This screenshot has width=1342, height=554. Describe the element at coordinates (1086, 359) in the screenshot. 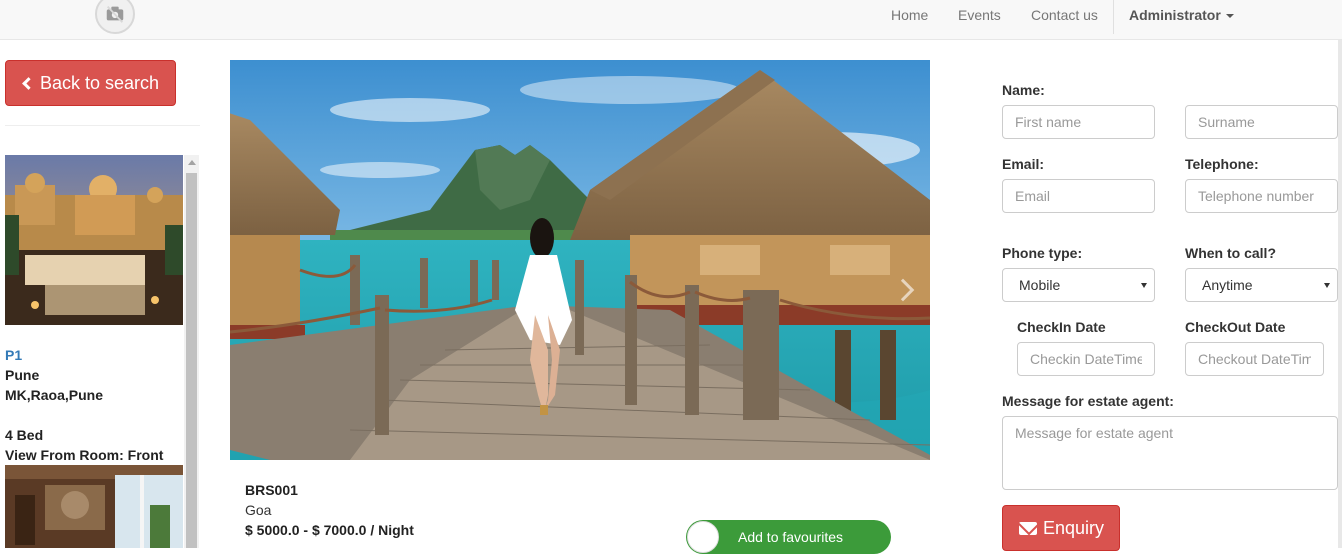

I see `checkin-date-input` at that location.